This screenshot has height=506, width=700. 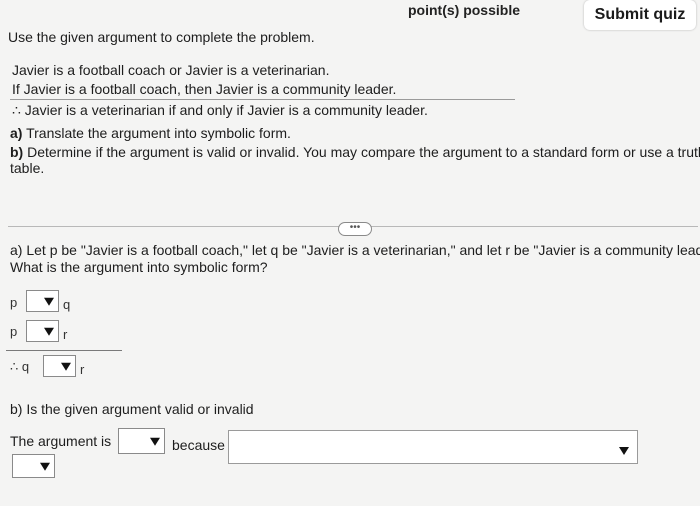 I want to click on argument-divider, so click(x=262, y=99).